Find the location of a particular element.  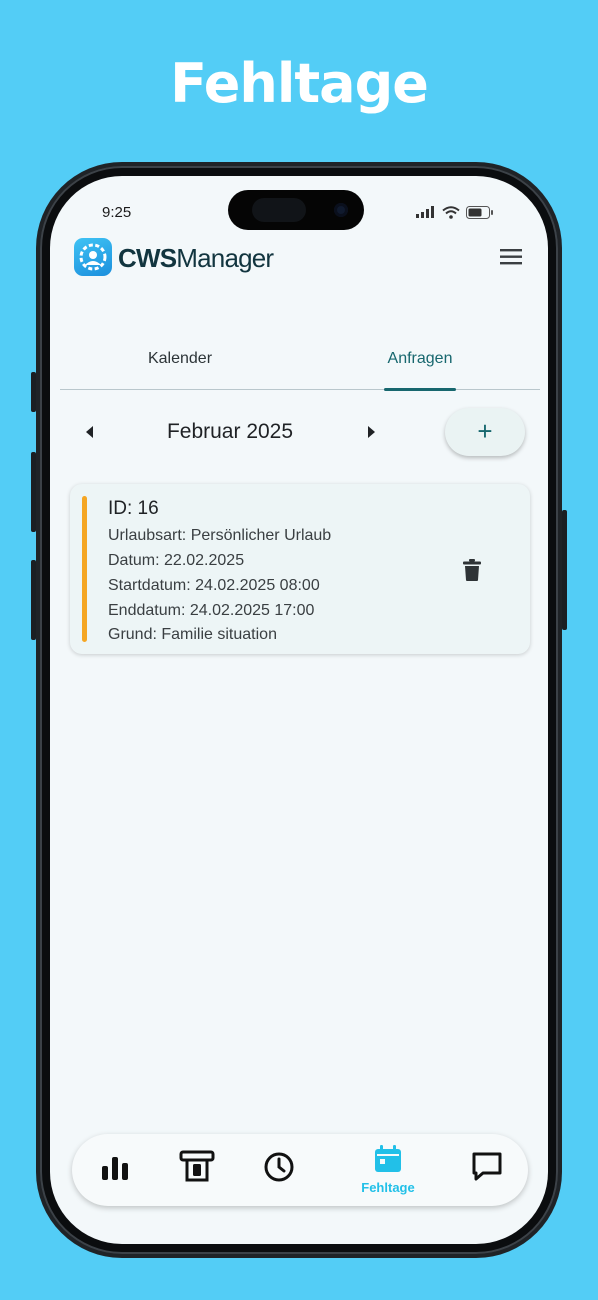

previous-month-icon is located at coordinates (89, 432).